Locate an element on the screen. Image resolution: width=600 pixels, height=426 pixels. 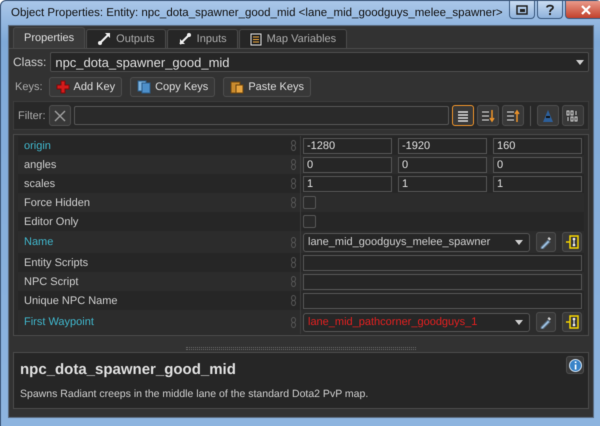
binary-icon is located at coordinates (573, 116).